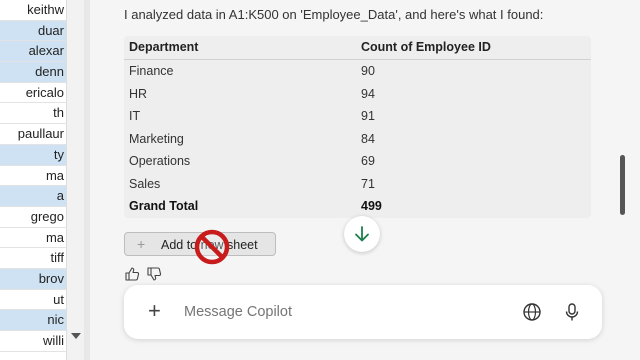 This screenshot has height=360, width=640. I want to click on sheet-cell: th, so click(33, 114).